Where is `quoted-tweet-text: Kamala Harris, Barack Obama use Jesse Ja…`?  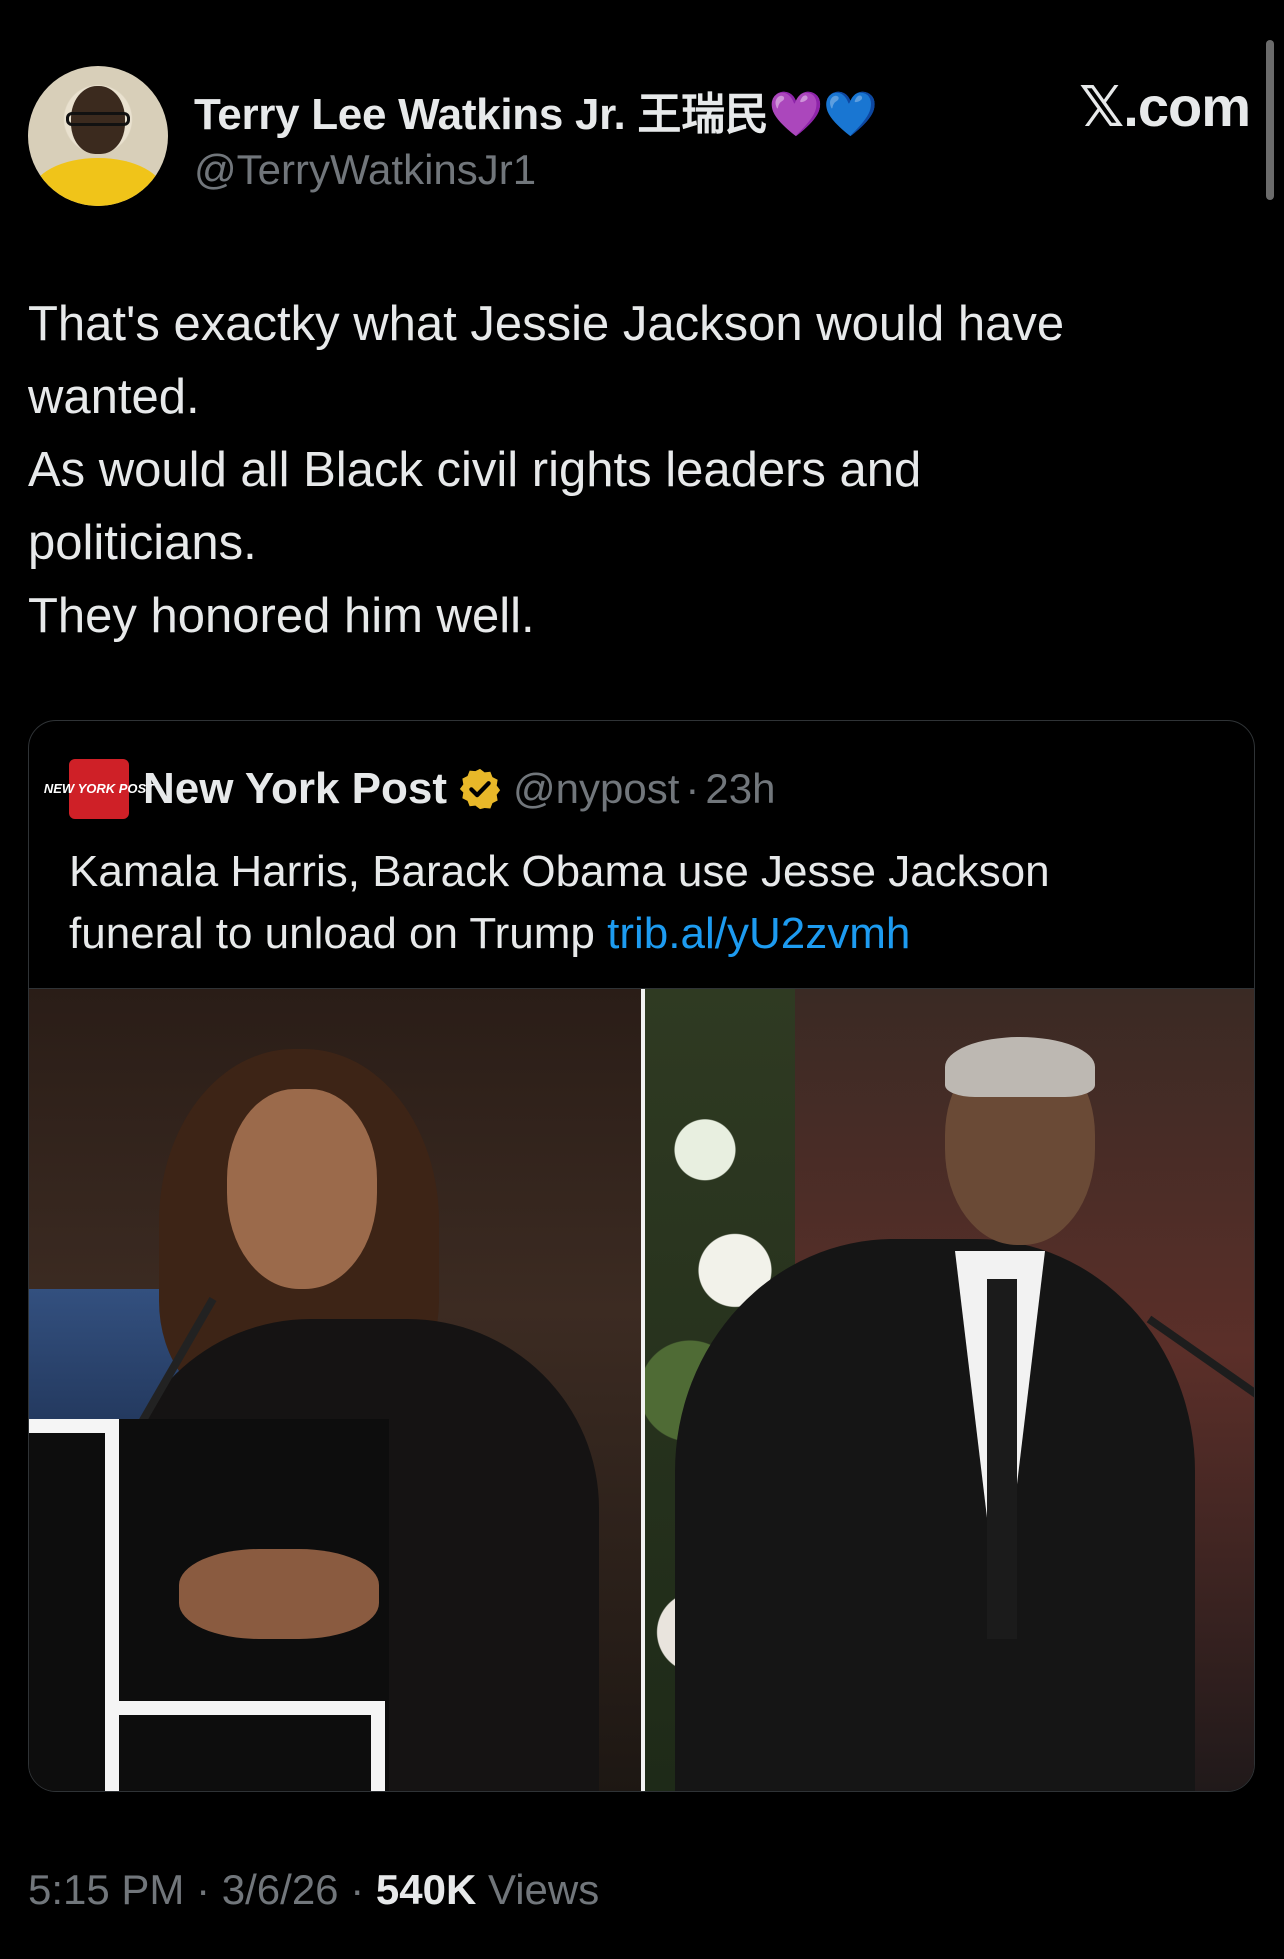
quoted-tweet-text: Kamala Harris, Barack Obama use Jesse Ja… is located at coordinates (639, 903).